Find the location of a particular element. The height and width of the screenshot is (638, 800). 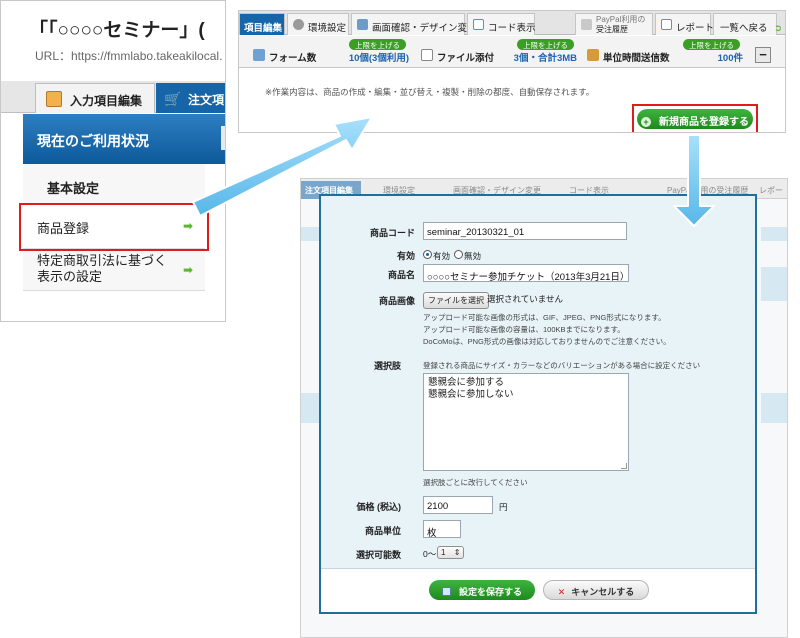

gear-icon is located at coordinates (298, 24).